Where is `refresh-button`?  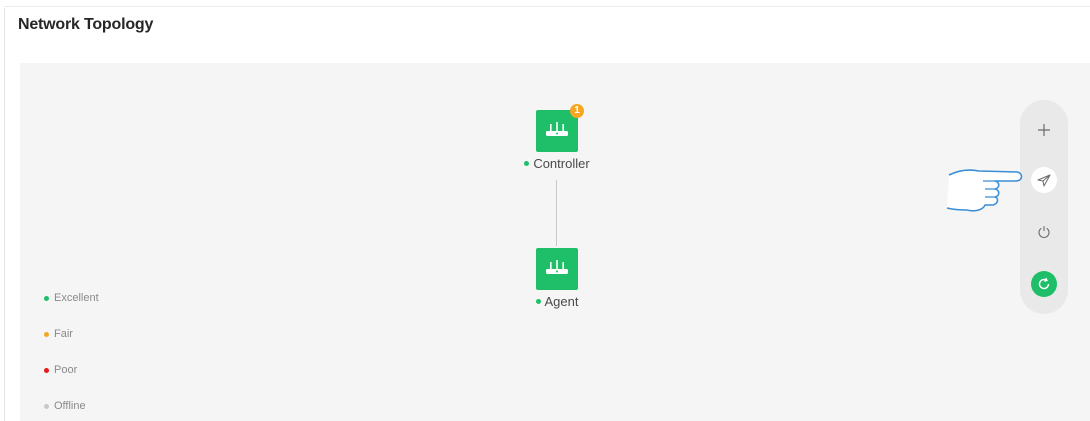 refresh-button is located at coordinates (1044, 284).